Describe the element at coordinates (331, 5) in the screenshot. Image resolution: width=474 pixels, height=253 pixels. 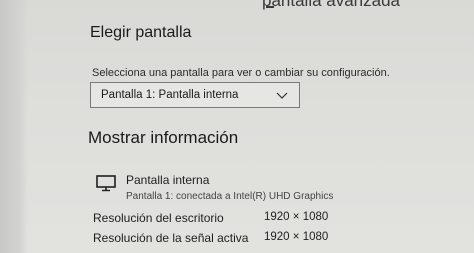
I see `page-title: pantalla avanzada` at that location.